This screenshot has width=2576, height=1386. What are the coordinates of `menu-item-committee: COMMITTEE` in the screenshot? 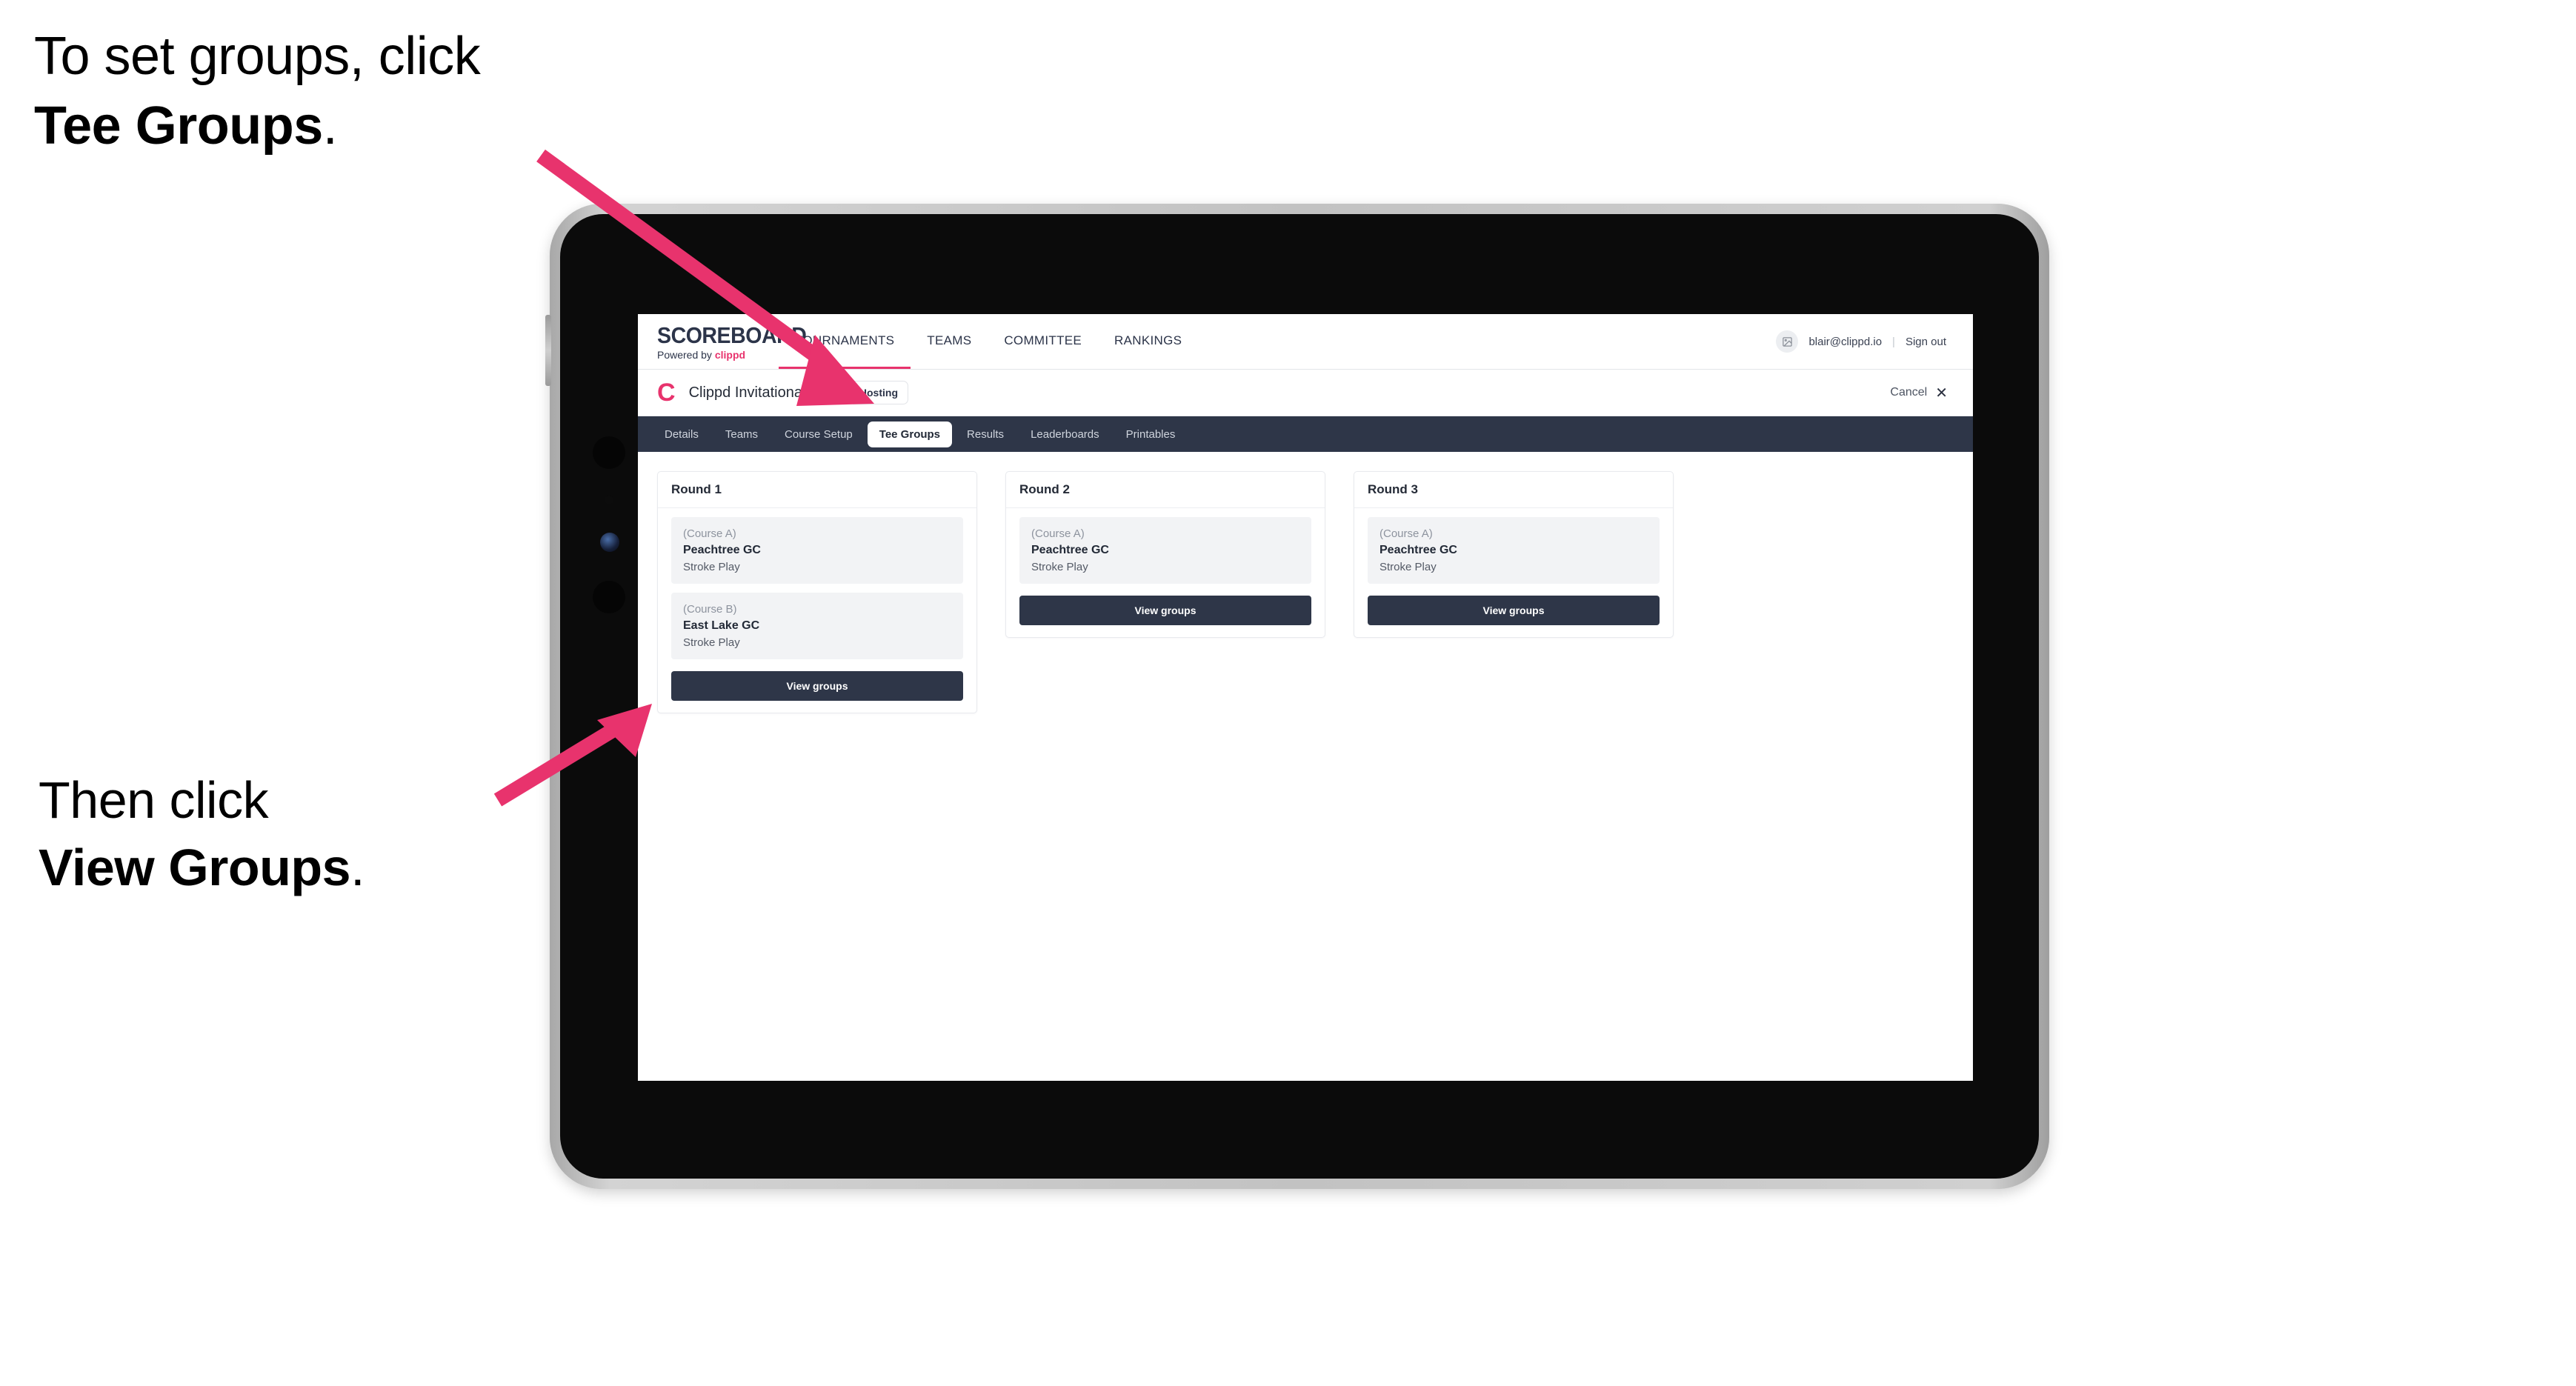 It's located at (1043, 341).